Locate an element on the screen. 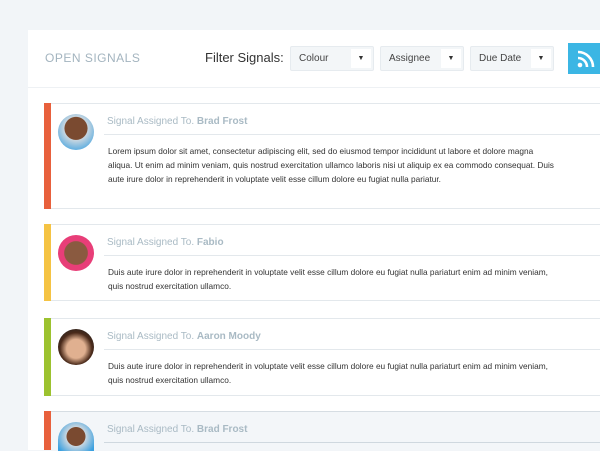 Image resolution: width=600 pixels, height=451 pixels. signal-title: Signal Assigned To. Aaron Moody is located at coordinates (184, 336).